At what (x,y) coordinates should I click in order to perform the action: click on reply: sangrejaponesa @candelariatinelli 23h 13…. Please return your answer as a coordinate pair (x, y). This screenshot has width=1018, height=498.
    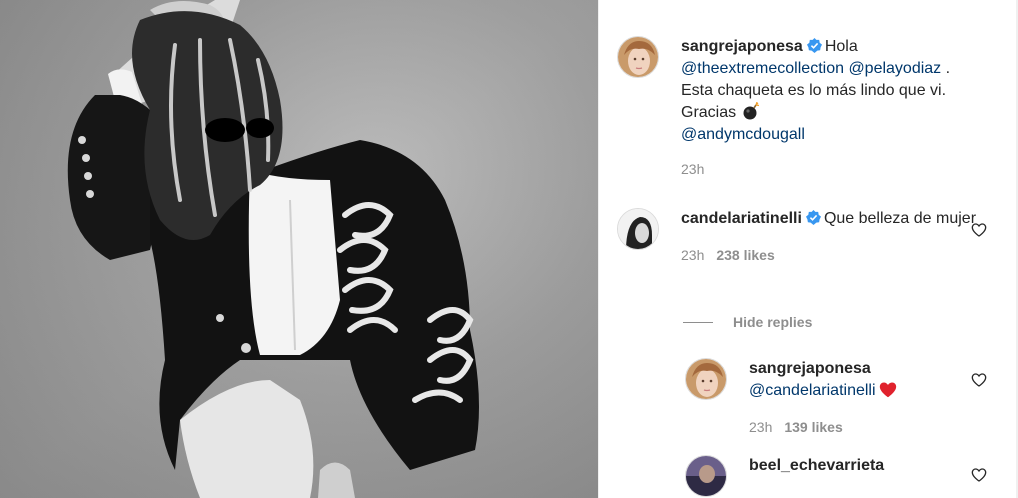
    Looking at the image, I should click on (832, 398).